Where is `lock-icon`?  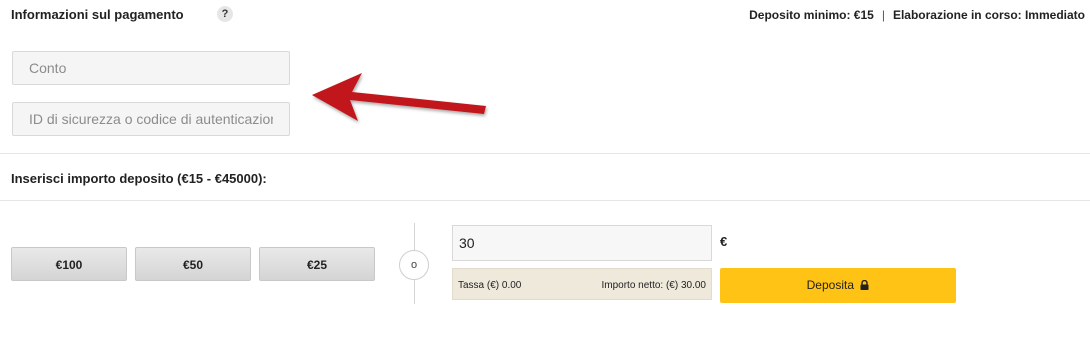
lock-icon is located at coordinates (864, 284).